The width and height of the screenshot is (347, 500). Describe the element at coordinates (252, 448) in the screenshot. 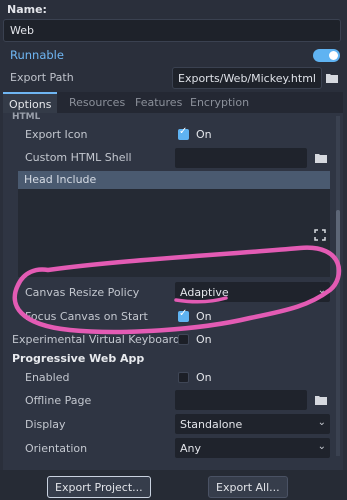

I see `orientation-dropdown: Any ⌄` at that location.